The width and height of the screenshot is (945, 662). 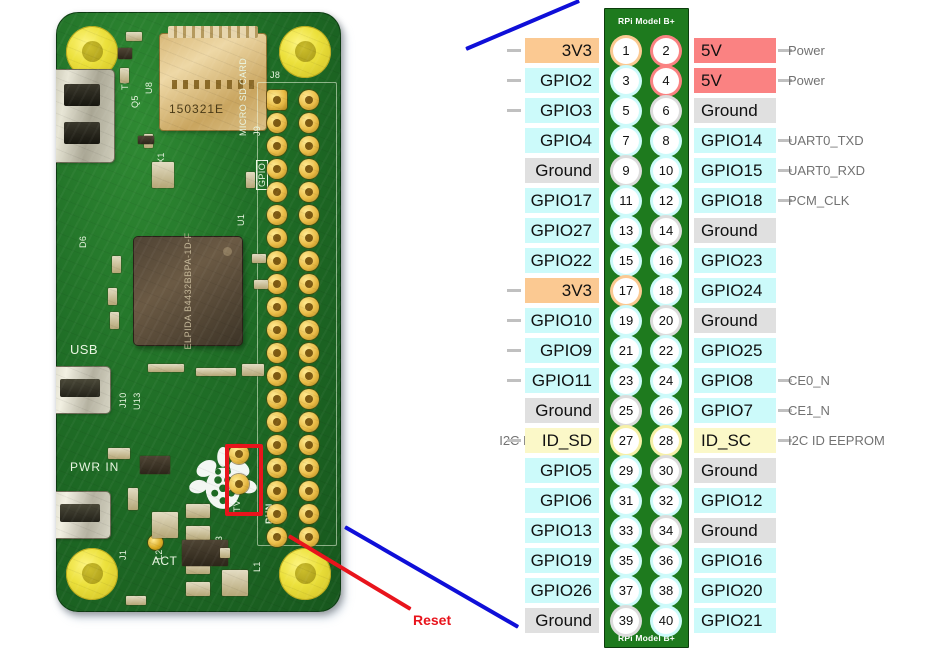 I want to click on pin-number-odd: 31, so click(x=626, y=501).